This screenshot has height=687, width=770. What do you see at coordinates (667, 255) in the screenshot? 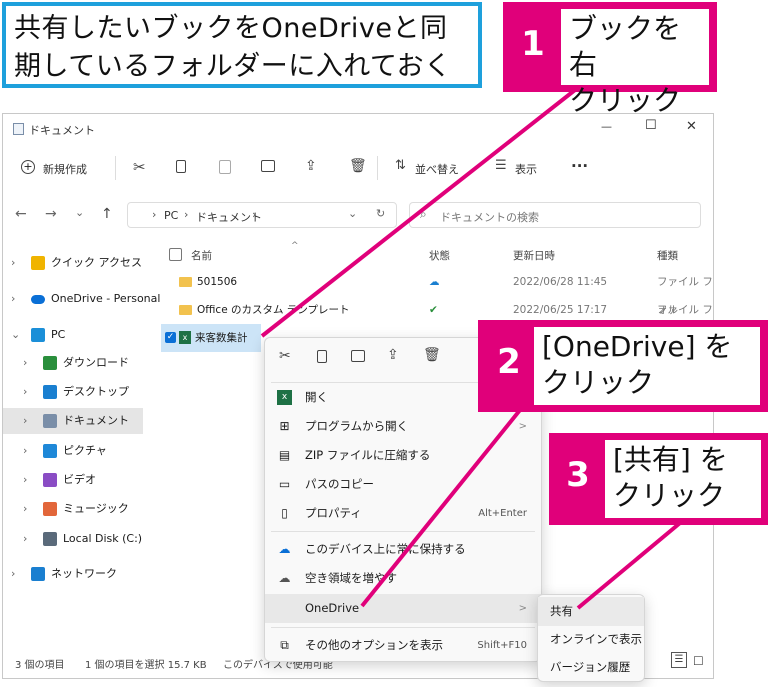
I see `col-type: 種類` at bounding box center [667, 255].